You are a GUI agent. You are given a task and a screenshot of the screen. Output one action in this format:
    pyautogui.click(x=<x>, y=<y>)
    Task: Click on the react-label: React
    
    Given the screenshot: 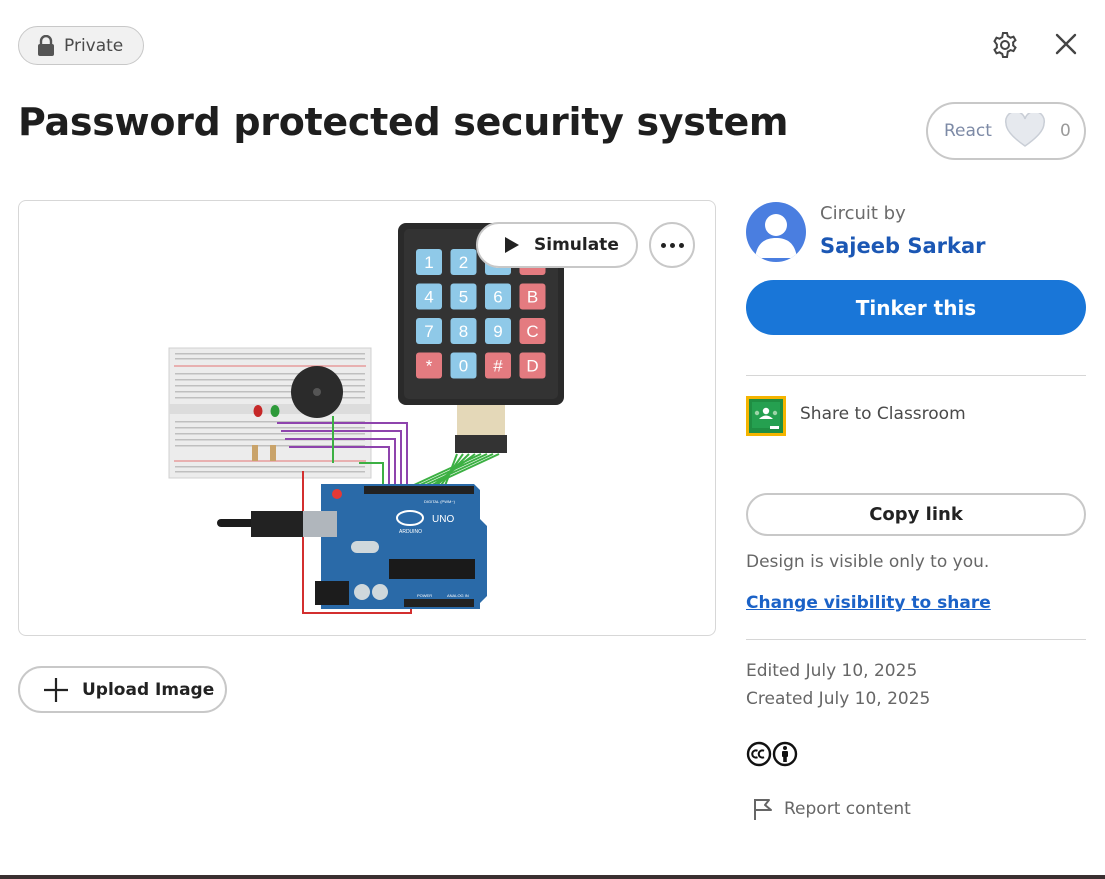 What is the action you would take?
    pyautogui.click(x=968, y=131)
    